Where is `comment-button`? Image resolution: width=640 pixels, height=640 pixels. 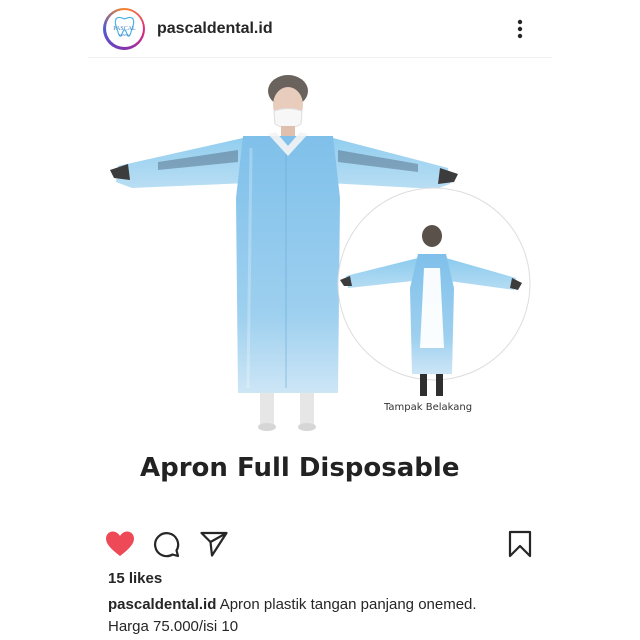 comment-button is located at coordinates (166, 544).